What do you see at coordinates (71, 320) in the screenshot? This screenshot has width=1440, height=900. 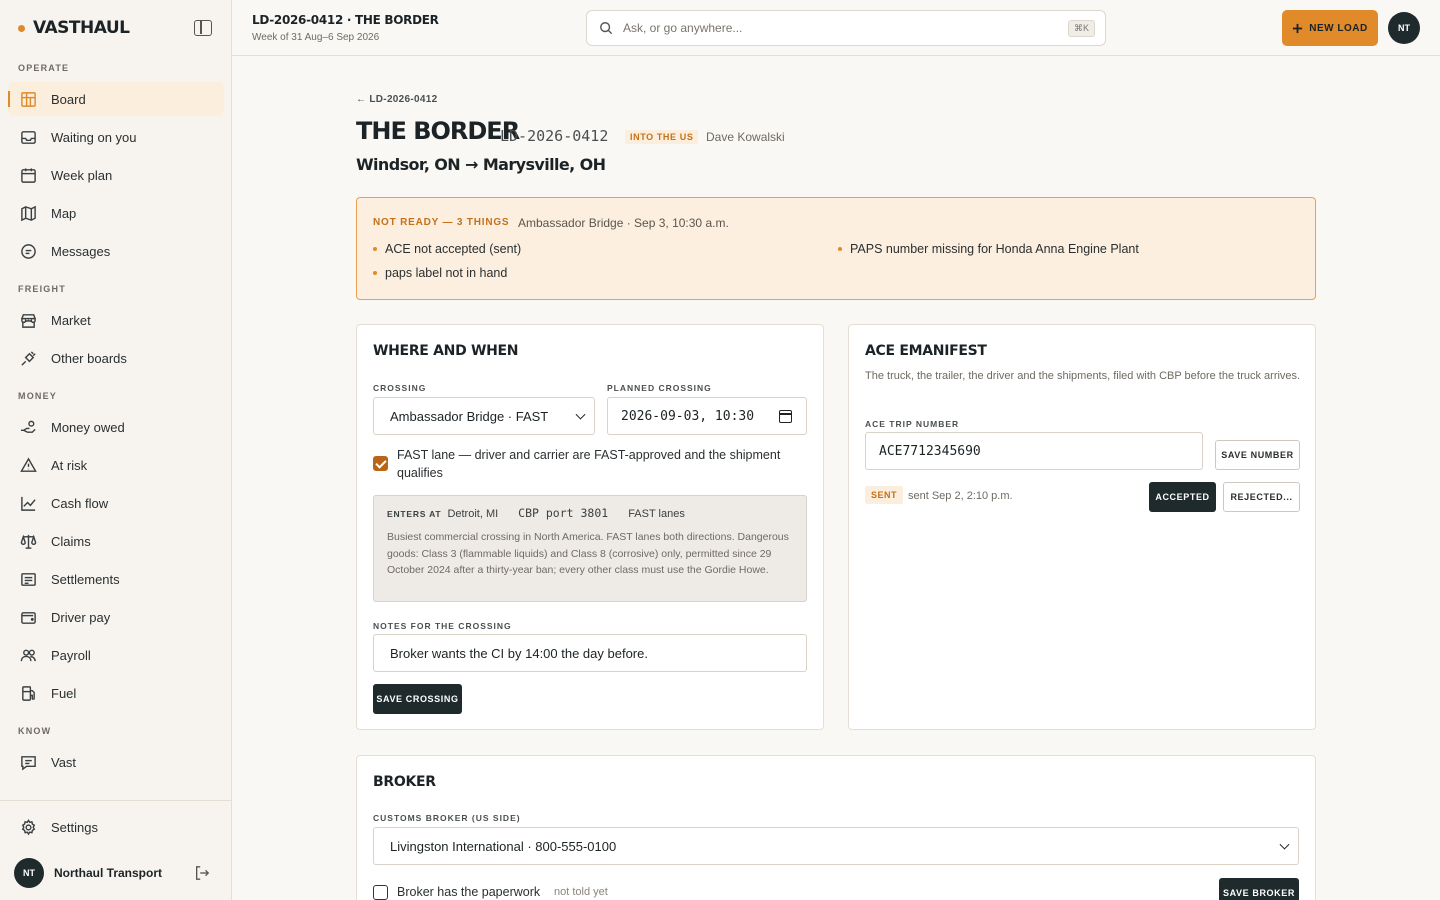 I see `sidebar-item-label: Market` at bounding box center [71, 320].